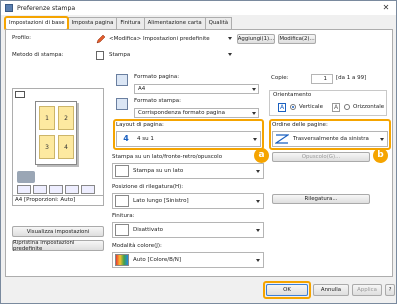 This screenshot has width=397, height=304. I want to click on binding-select: Lato lungo [Sinistro], so click(188, 201).